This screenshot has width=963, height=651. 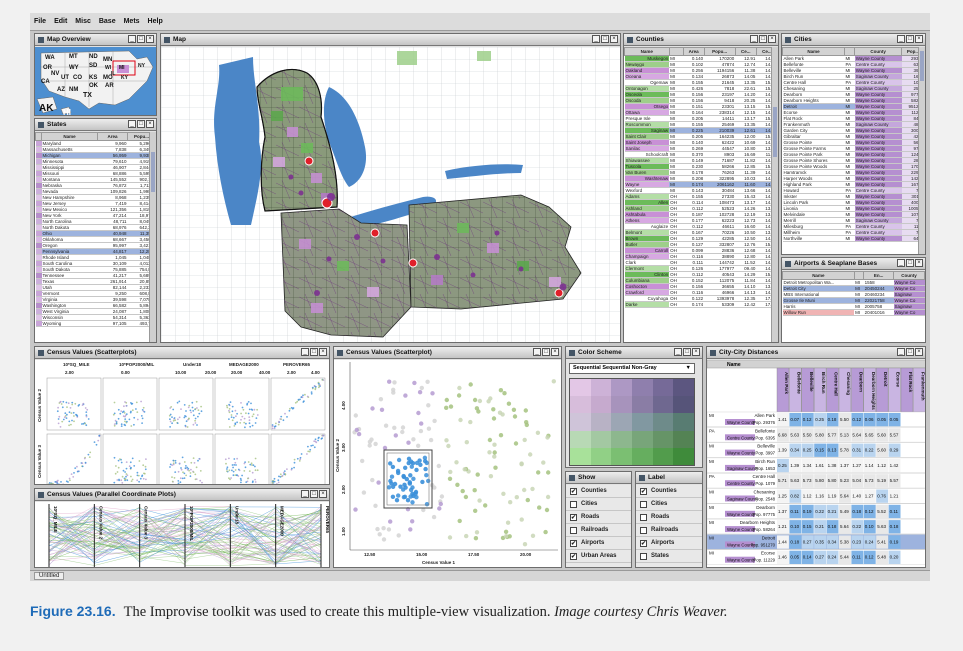 What do you see at coordinates (701, 58) in the screenshot?
I see `table-row: MuskegonMI0.14017020012.9114.27` at bounding box center [701, 58].